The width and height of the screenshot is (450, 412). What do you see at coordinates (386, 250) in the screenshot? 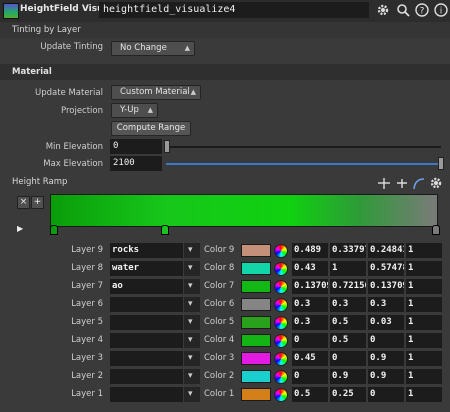
I see `color-b-field: 0.24841` at bounding box center [386, 250].